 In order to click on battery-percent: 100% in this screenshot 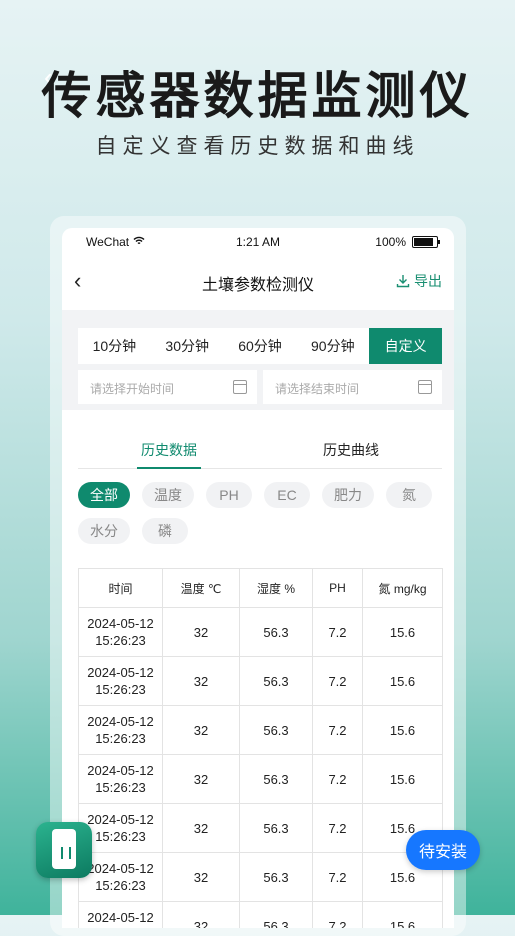, I will do `click(390, 242)`.